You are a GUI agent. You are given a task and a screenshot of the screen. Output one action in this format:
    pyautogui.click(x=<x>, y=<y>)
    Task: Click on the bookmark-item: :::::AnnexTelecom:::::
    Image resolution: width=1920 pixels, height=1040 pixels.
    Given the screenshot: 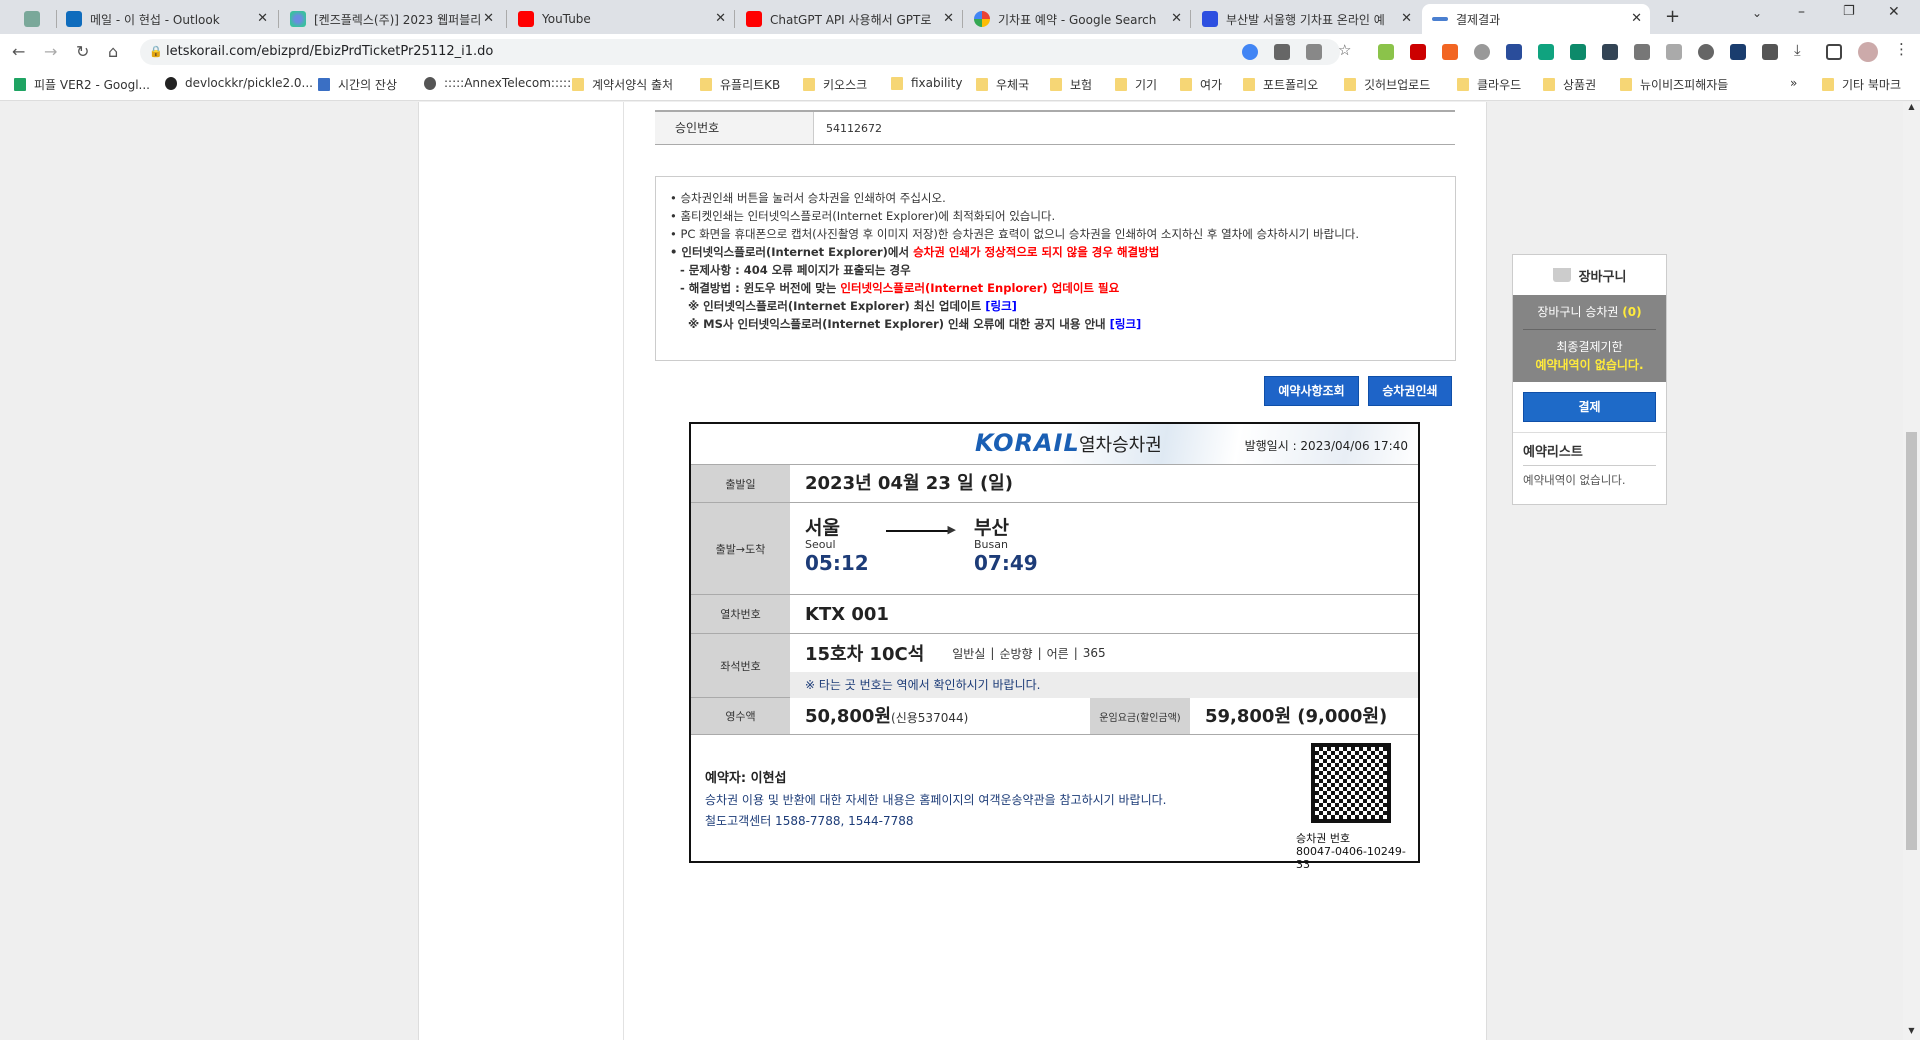 What is the action you would take?
    pyautogui.click(x=497, y=83)
    